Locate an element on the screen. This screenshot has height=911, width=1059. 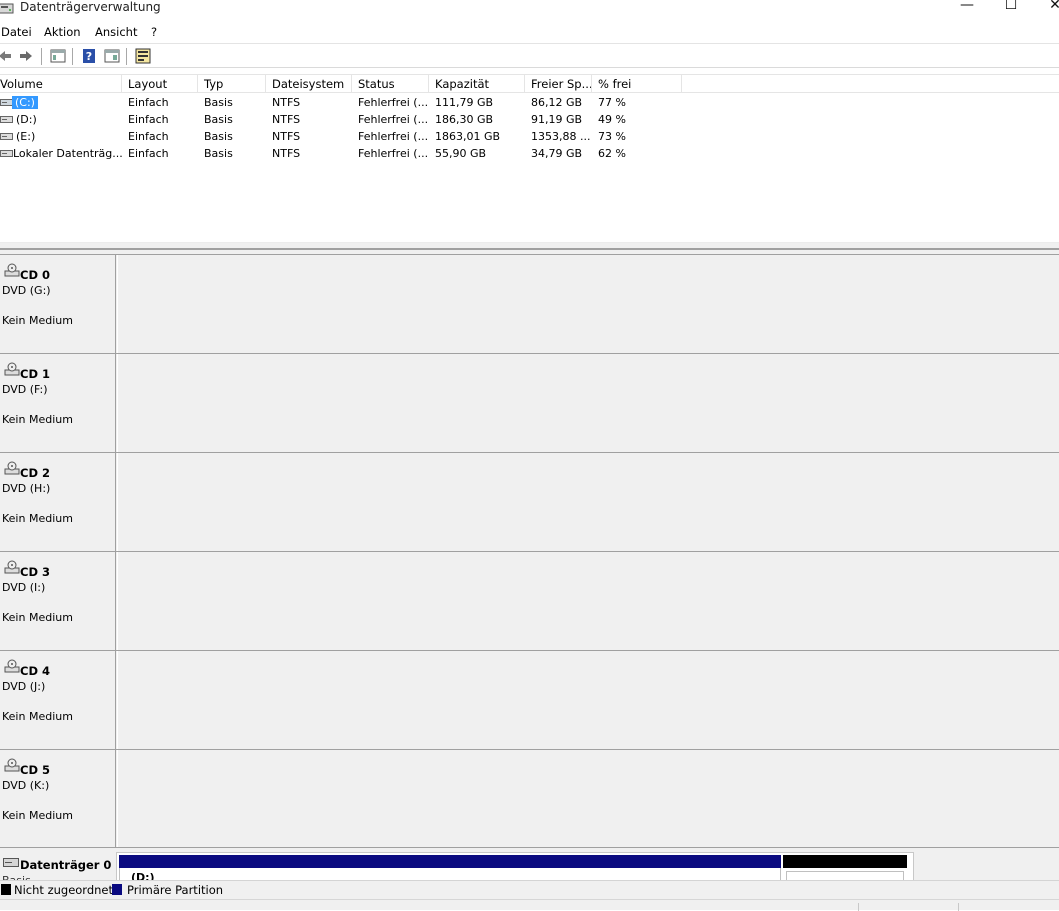
back-arrow-icon is located at coordinates (6, 56).